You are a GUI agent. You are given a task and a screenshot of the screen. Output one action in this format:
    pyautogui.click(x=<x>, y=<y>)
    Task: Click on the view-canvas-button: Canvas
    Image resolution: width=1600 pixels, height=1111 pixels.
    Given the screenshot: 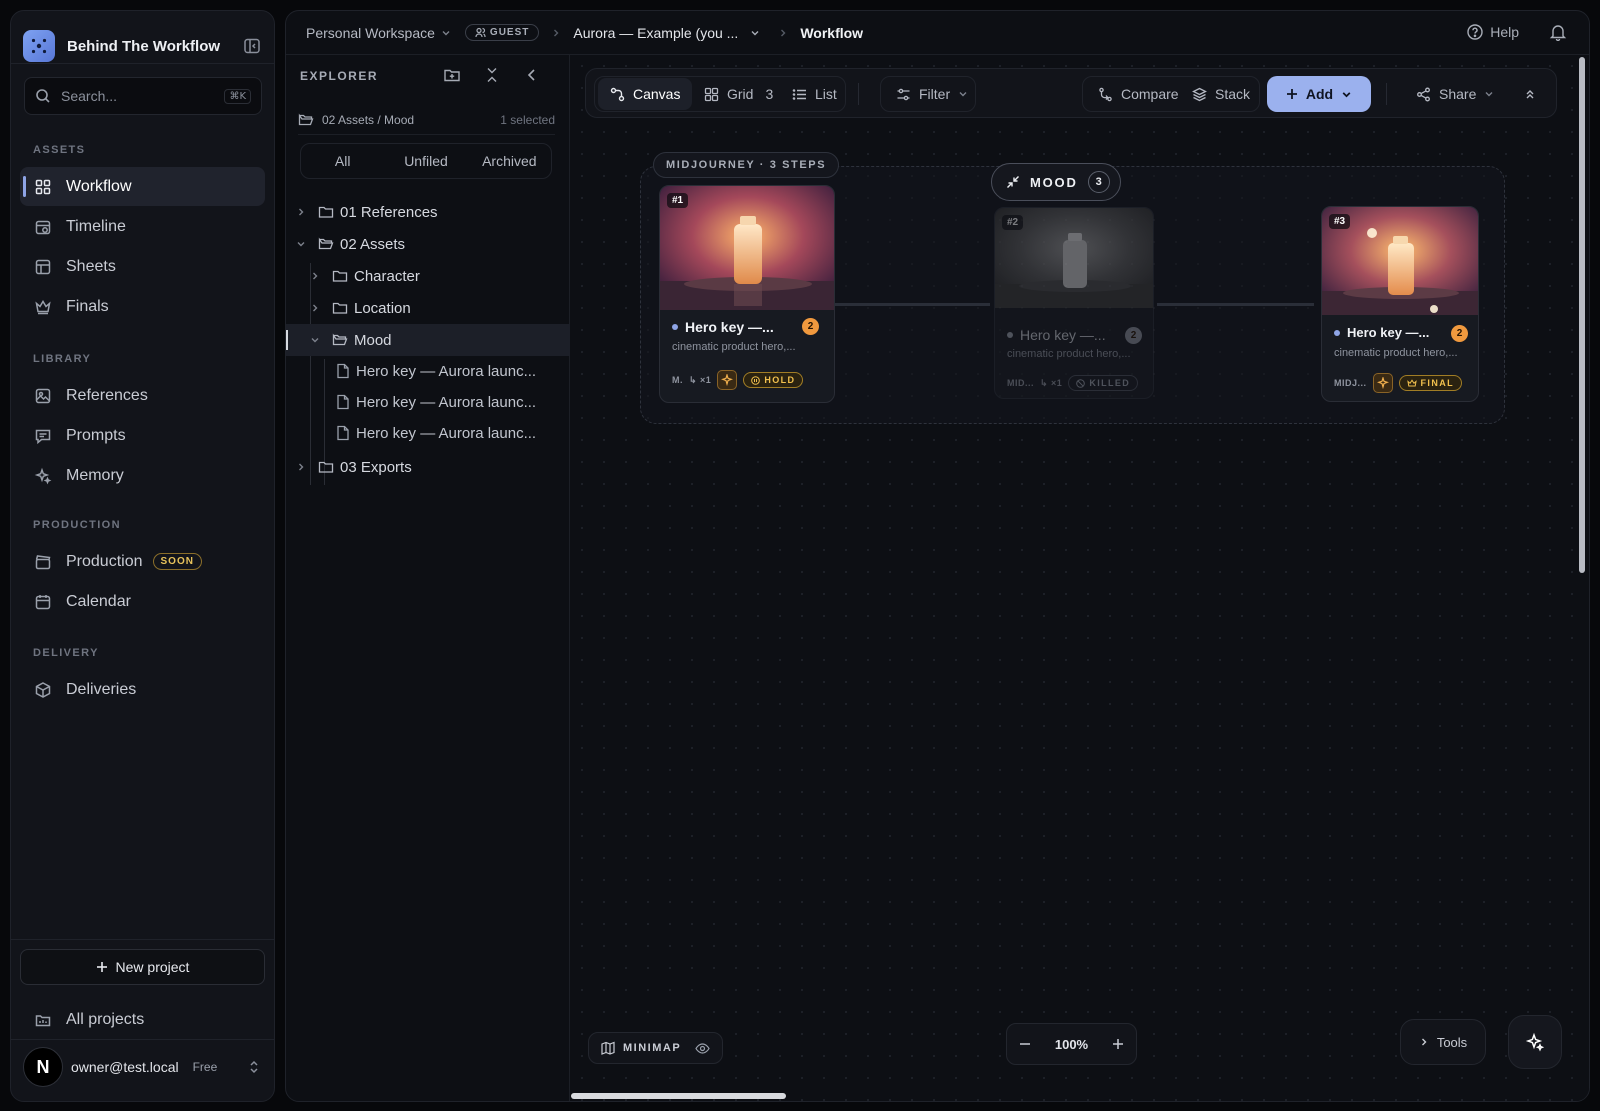 What is the action you would take?
    pyautogui.click(x=645, y=94)
    